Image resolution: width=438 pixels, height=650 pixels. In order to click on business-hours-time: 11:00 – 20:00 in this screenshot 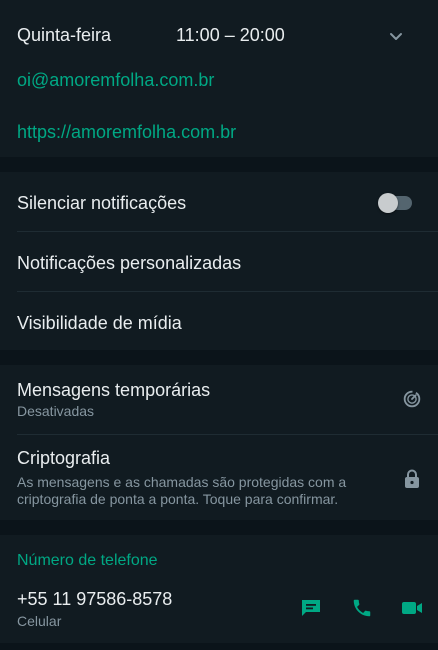, I will do `click(230, 35)`.